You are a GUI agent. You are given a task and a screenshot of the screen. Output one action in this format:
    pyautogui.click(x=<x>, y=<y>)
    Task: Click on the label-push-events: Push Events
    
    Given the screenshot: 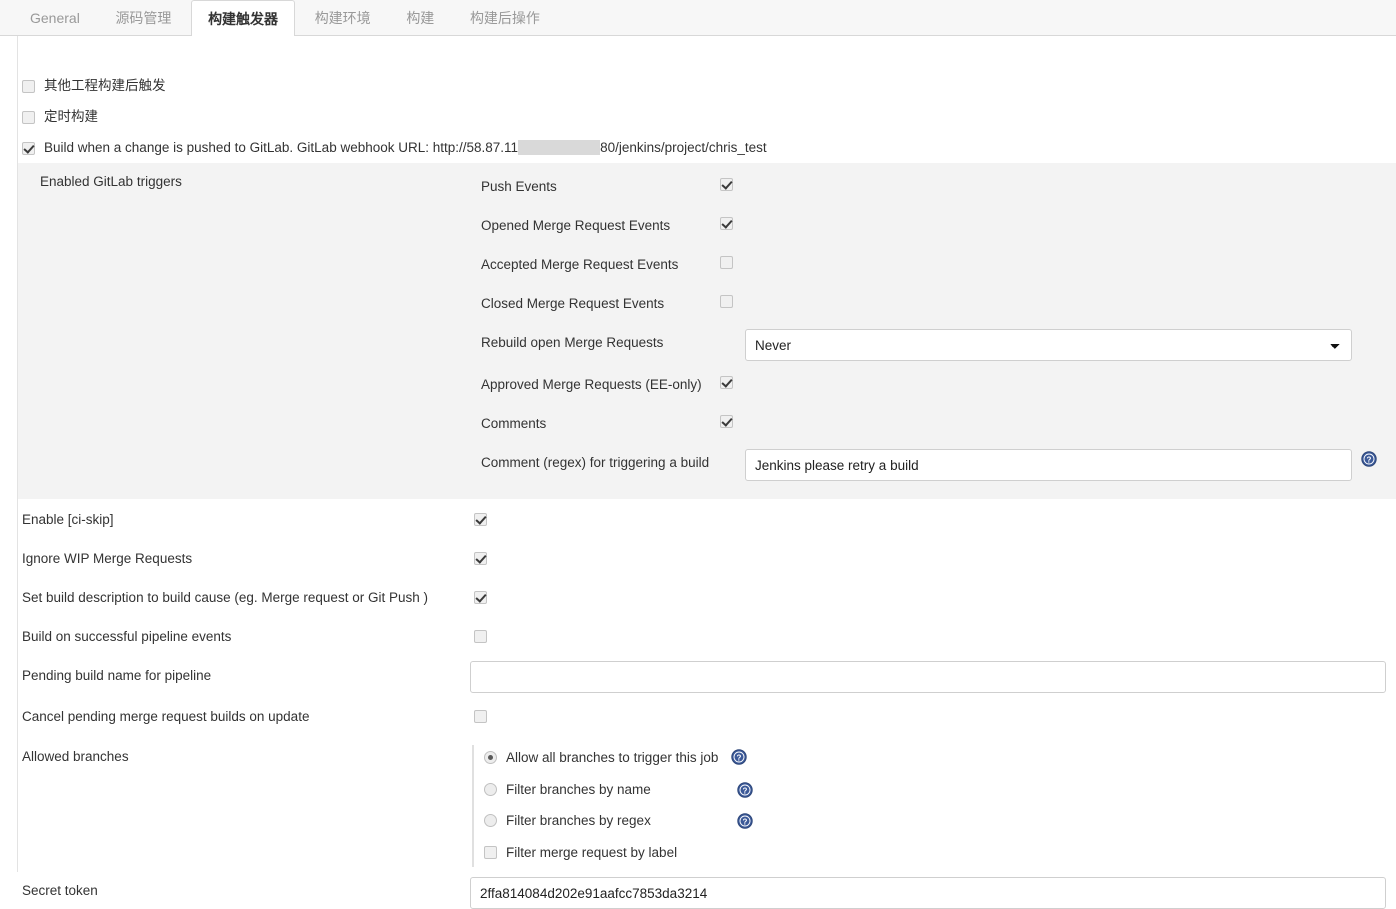 What is the action you would take?
    pyautogui.click(x=519, y=186)
    